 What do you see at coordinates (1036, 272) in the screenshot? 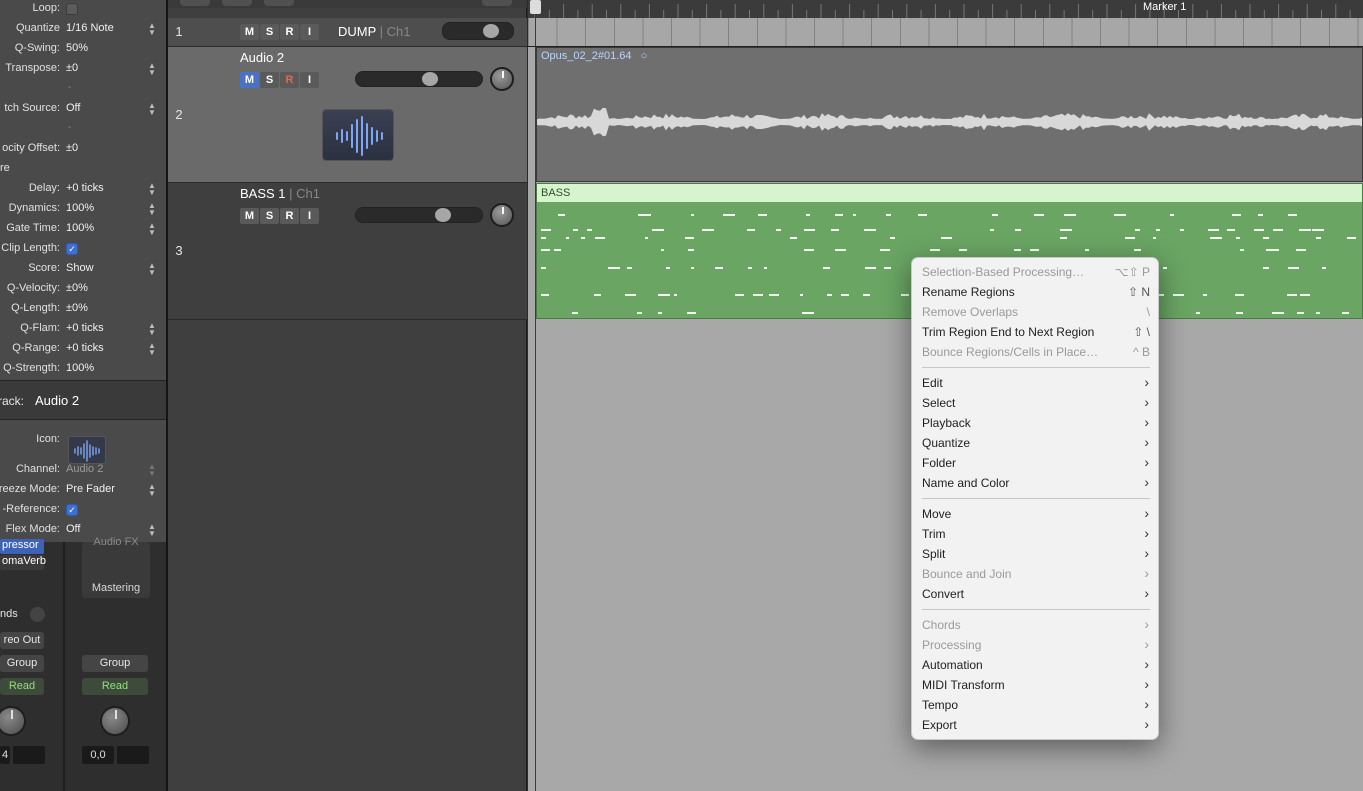
I see `menu-item-selection-based-processing: Selection-Based Processing… ⌥⇧ P` at bounding box center [1036, 272].